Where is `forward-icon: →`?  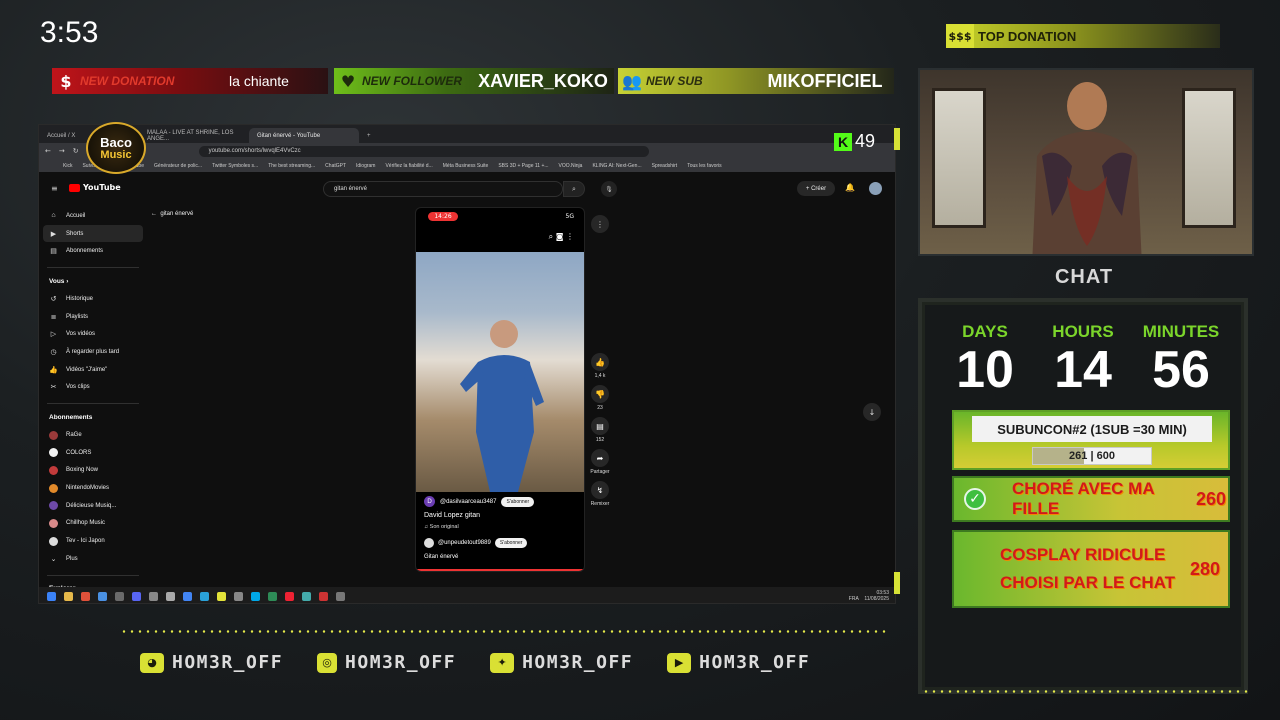 forward-icon: → is located at coordinates (62, 151).